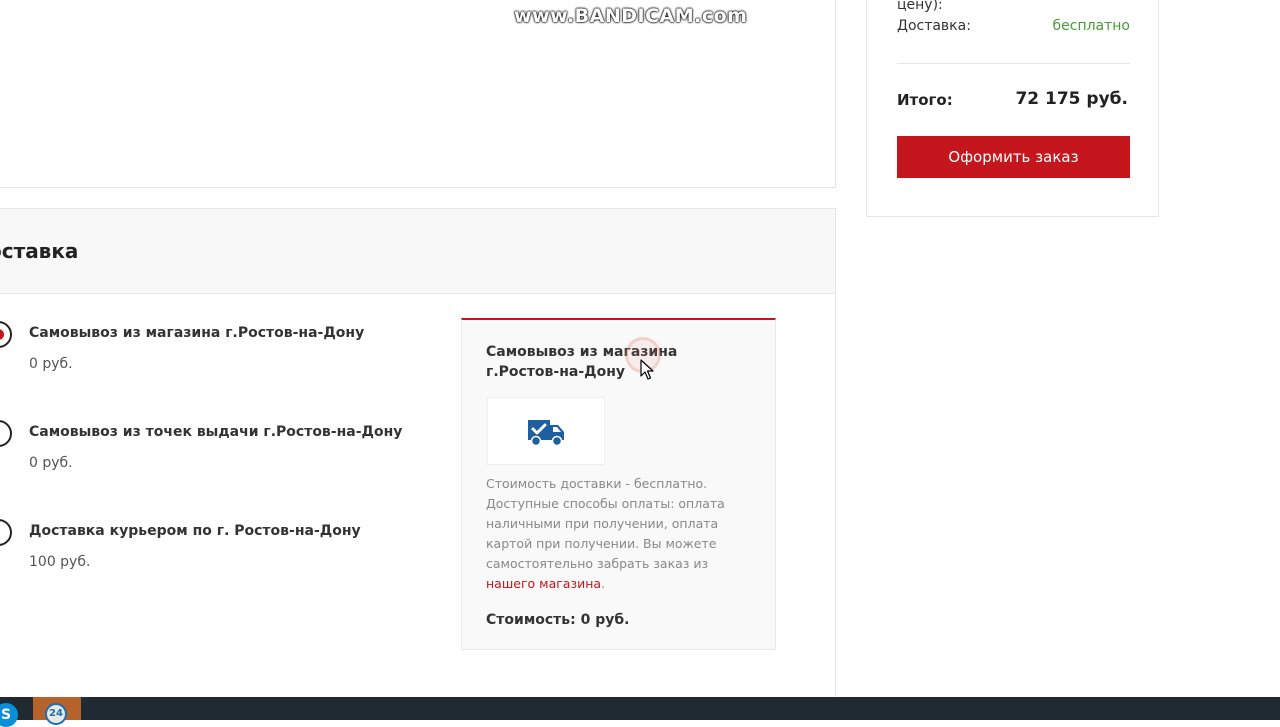  Describe the element at coordinates (195, 531) in the screenshot. I see `option-name: Доставка курьером по г. Ростов-на-Дону` at that location.